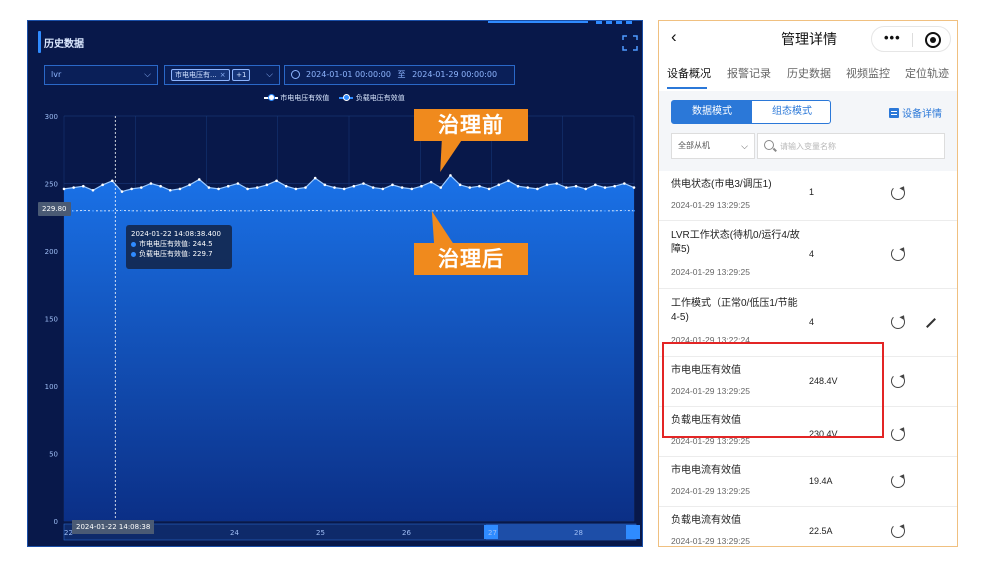 The width and height of the screenshot is (983, 567). What do you see at coordinates (823, 434) in the screenshot?
I see `variable-value: 230.4V` at bounding box center [823, 434].